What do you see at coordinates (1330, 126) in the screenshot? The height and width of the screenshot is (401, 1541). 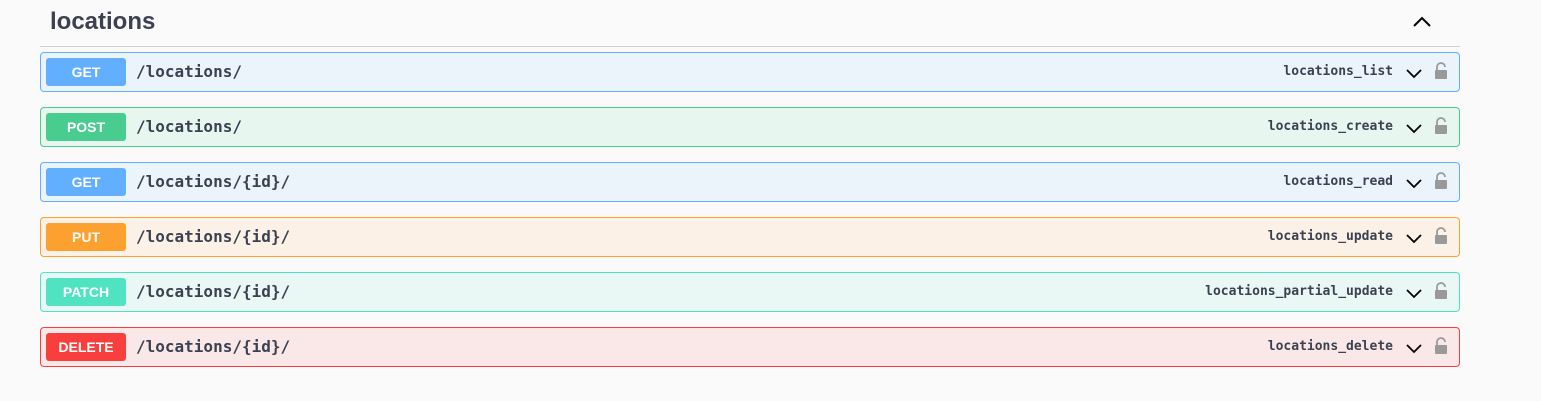 I see `operation-id: locations_create` at bounding box center [1330, 126].